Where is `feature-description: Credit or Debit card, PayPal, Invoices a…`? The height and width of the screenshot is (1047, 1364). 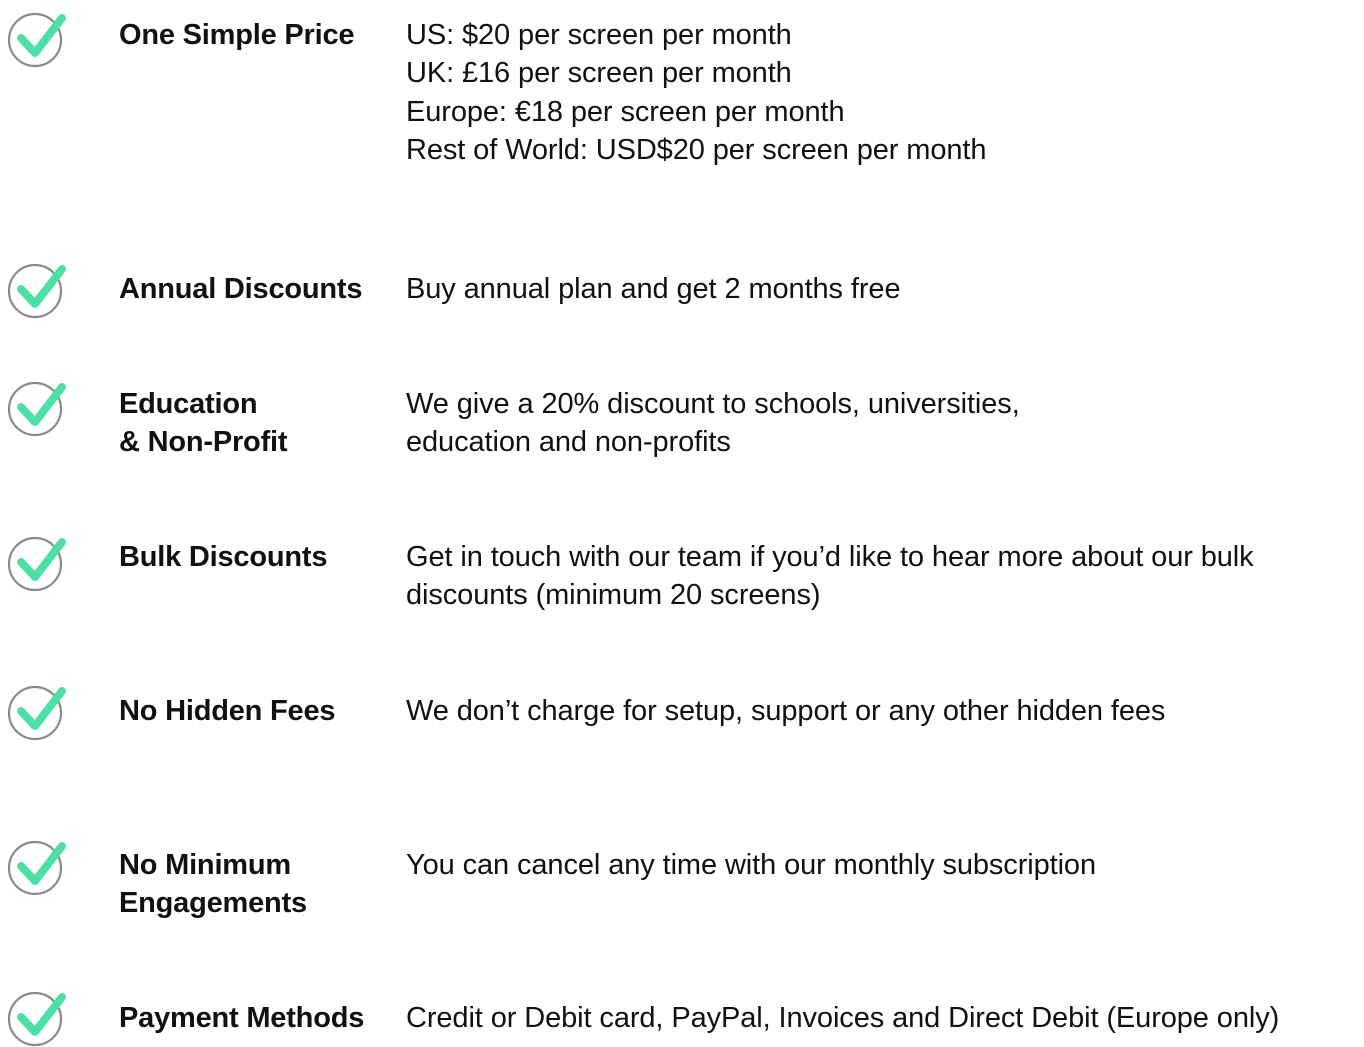 feature-description: Credit or Debit card, PayPal, Invoices a… is located at coordinates (884, 1018).